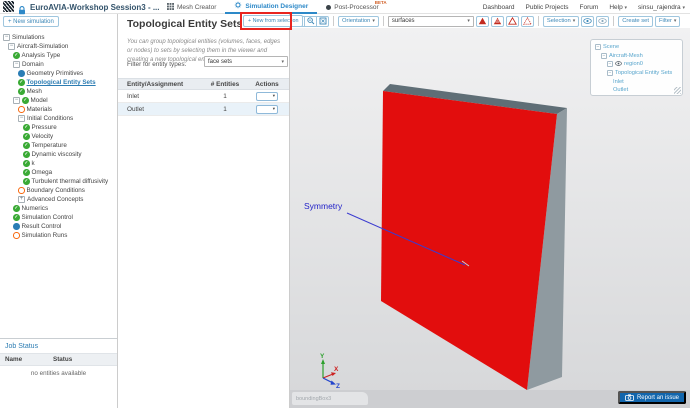  Describe the element at coordinates (39, 109) in the screenshot. I see `tree-item-label: Materials` at that location.